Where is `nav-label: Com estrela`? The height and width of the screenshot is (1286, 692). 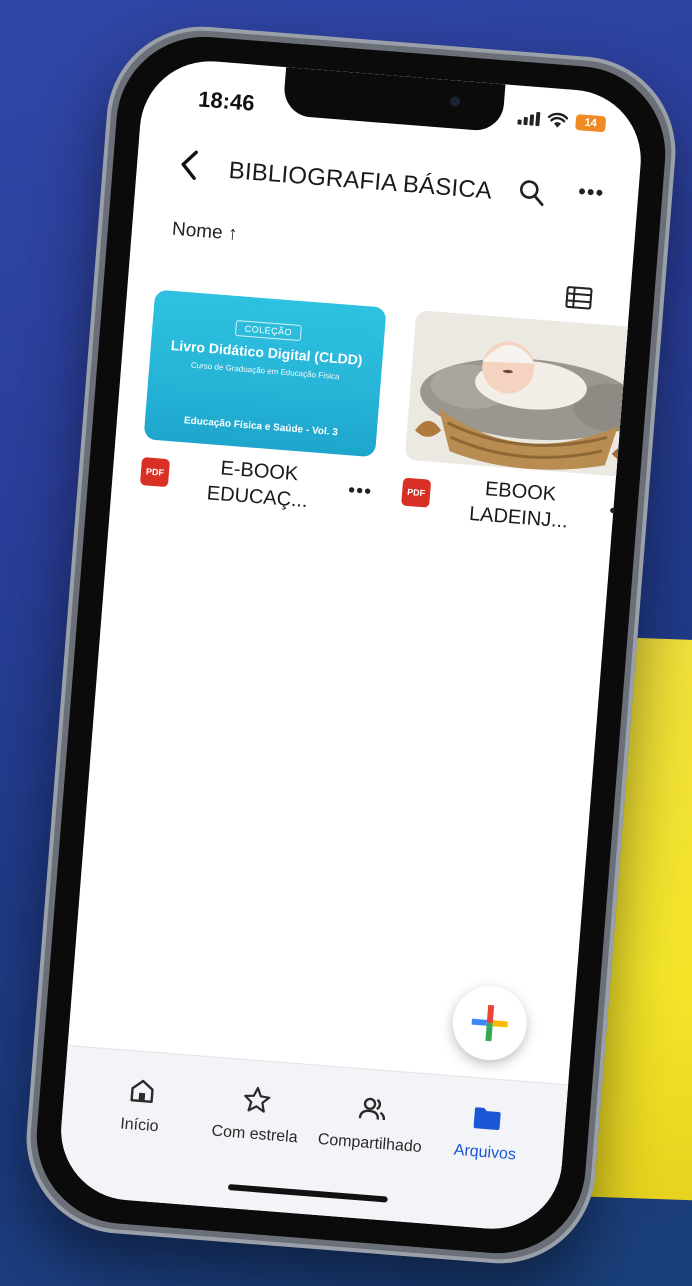 nav-label: Com estrela is located at coordinates (254, 1134).